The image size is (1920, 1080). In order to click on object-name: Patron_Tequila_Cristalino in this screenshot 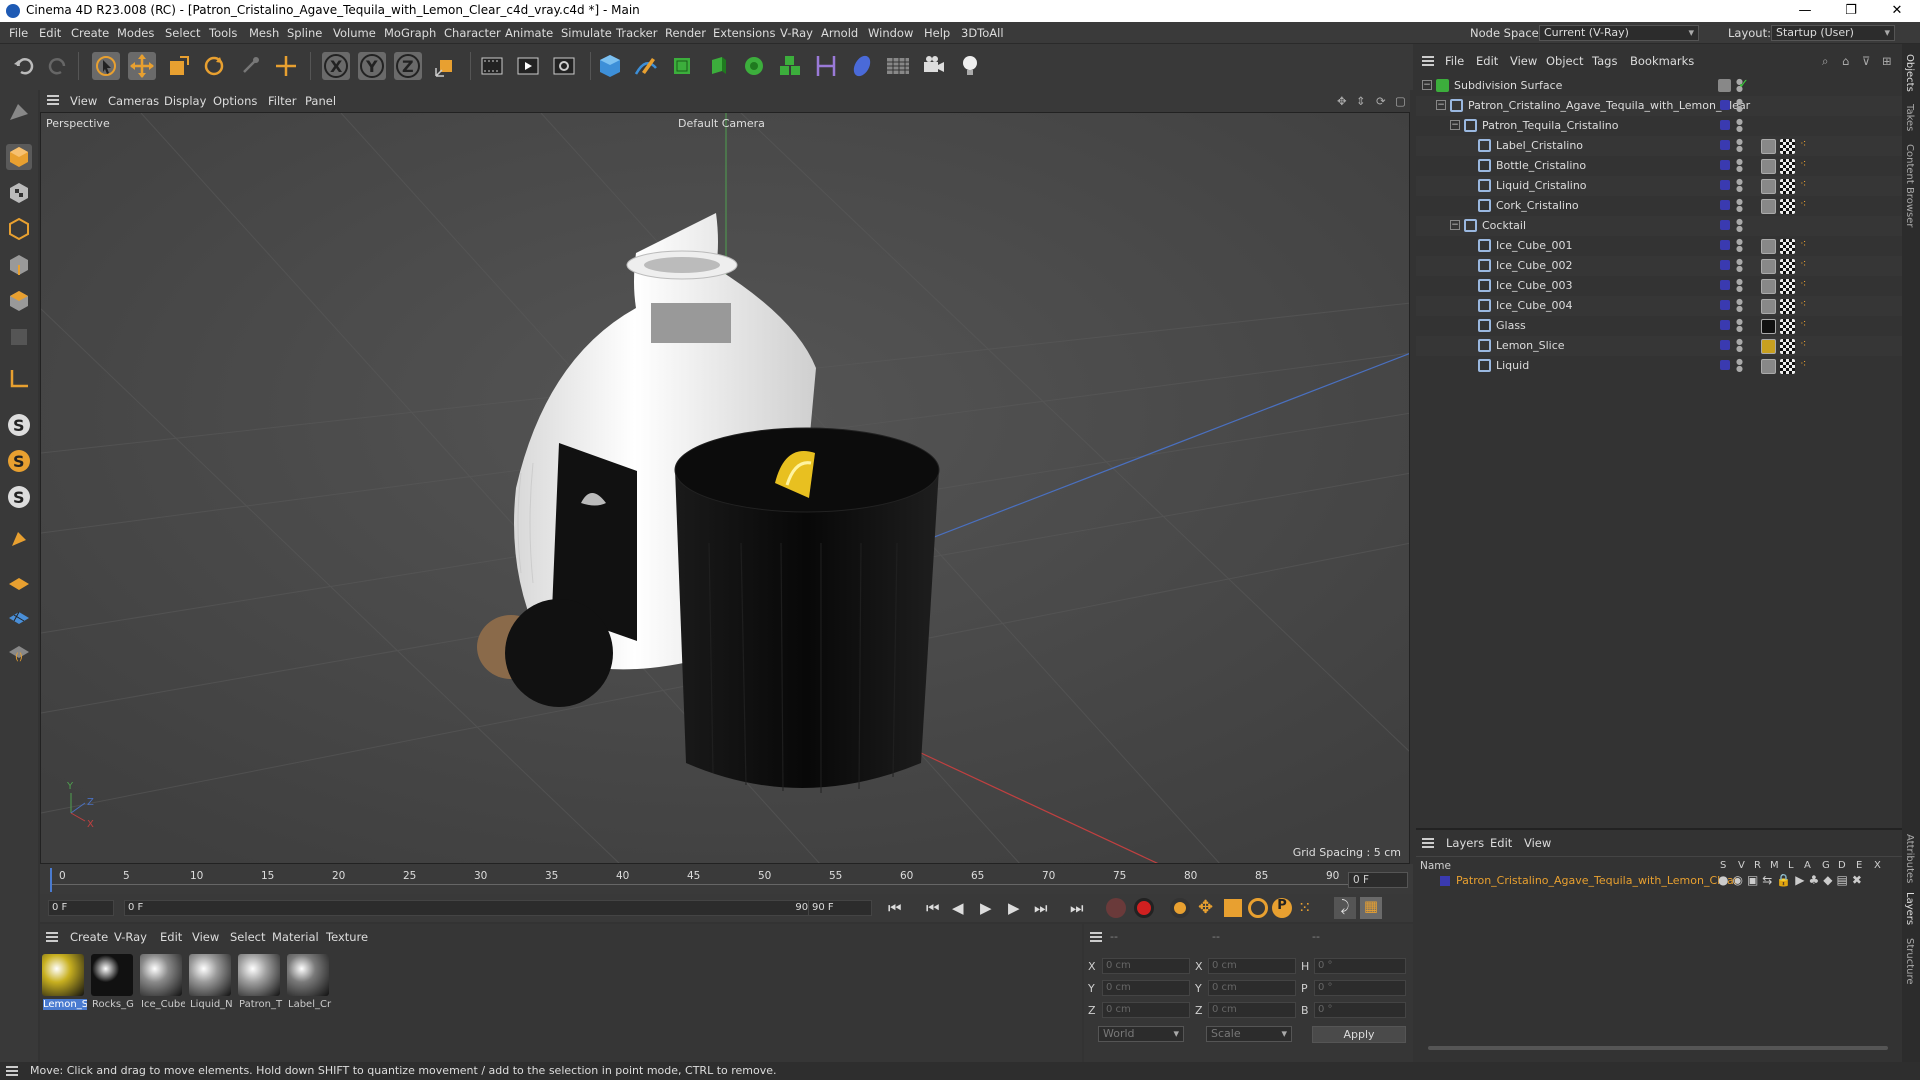, I will do `click(1550, 125)`.